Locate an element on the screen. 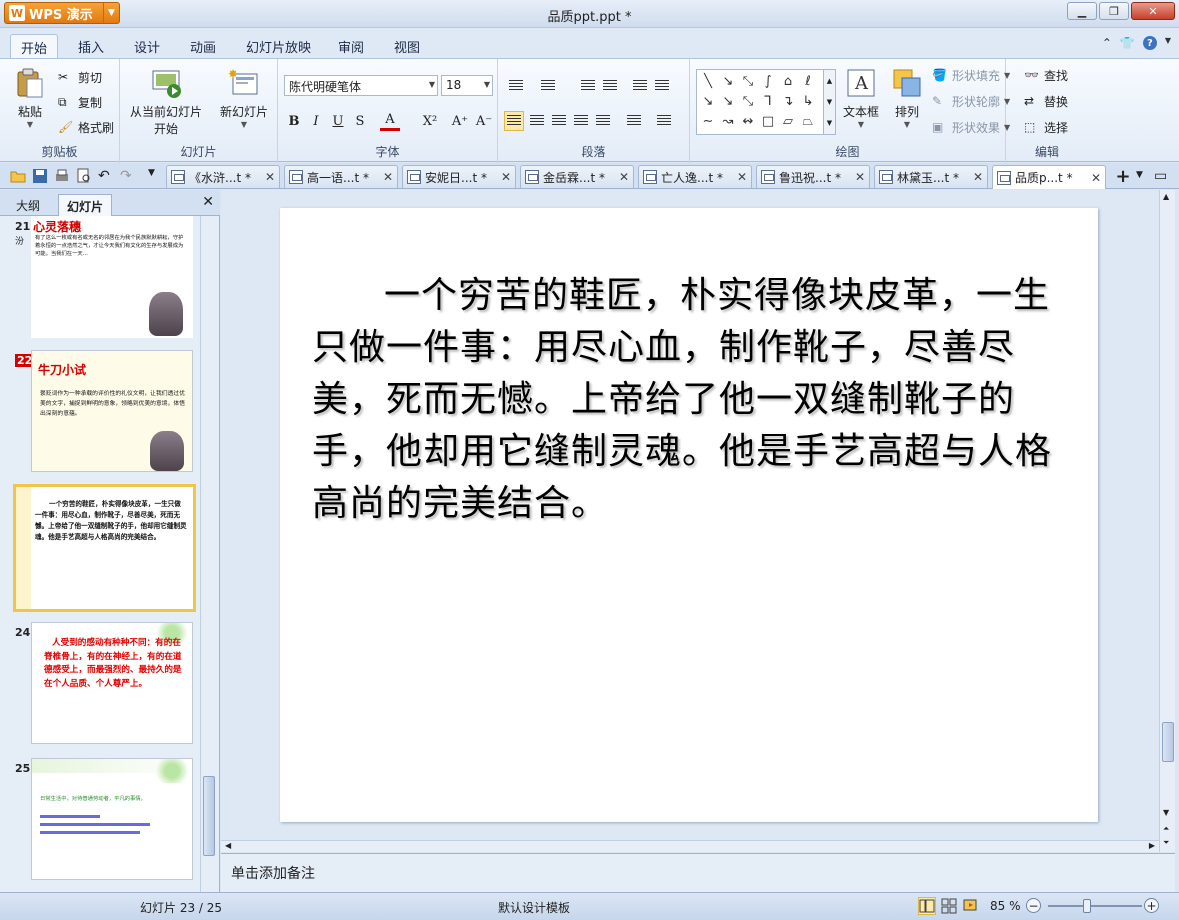 This screenshot has height=920, width=1179. arrange-button: 排列 ▼ is located at coordinates (907, 98).